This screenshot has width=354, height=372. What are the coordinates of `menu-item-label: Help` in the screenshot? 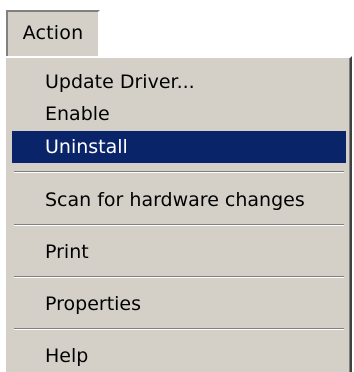 It's located at (67, 356).